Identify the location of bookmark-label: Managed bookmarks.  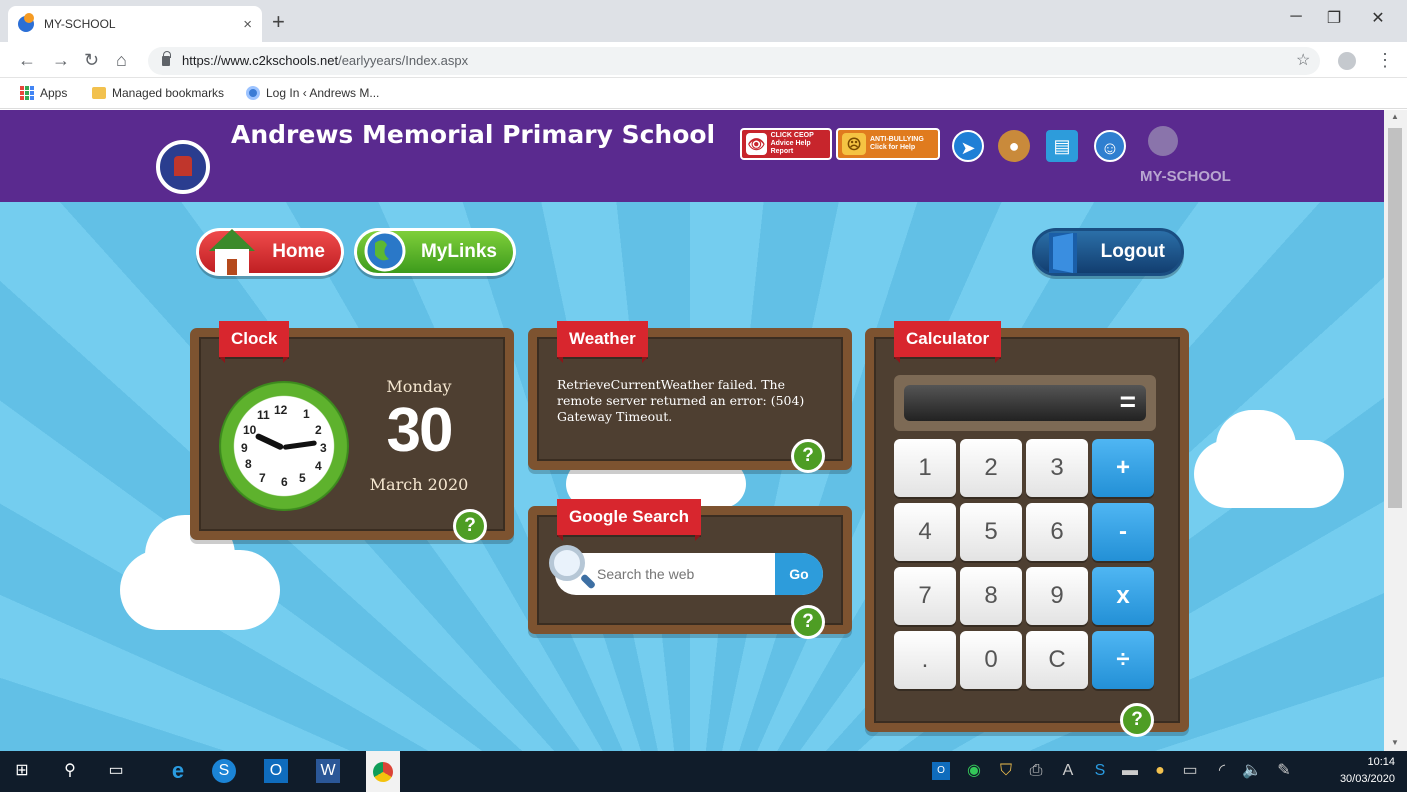
(168, 93).